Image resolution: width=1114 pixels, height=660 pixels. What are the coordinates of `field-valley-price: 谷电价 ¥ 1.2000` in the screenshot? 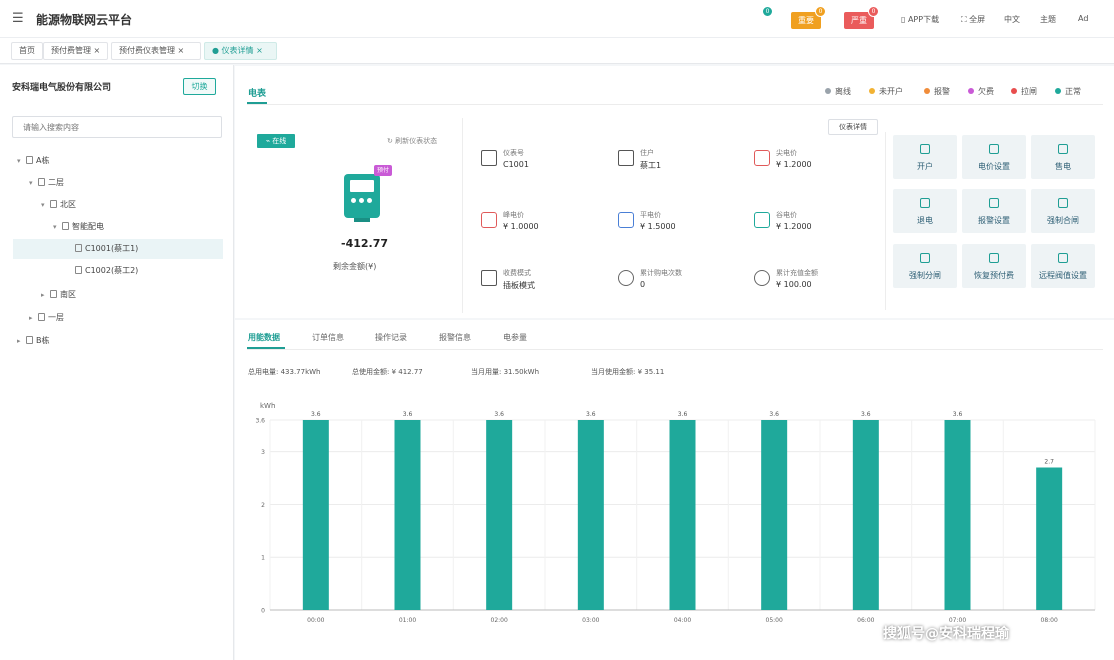 It's located at (814, 222).